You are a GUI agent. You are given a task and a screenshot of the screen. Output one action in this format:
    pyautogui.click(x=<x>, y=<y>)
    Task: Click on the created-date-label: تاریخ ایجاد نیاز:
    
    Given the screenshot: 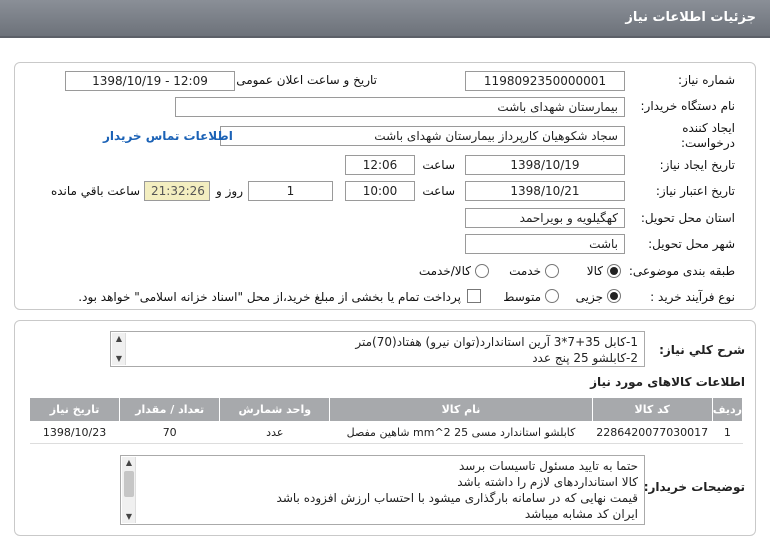 What is the action you would take?
    pyautogui.click(x=697, y=165)
    